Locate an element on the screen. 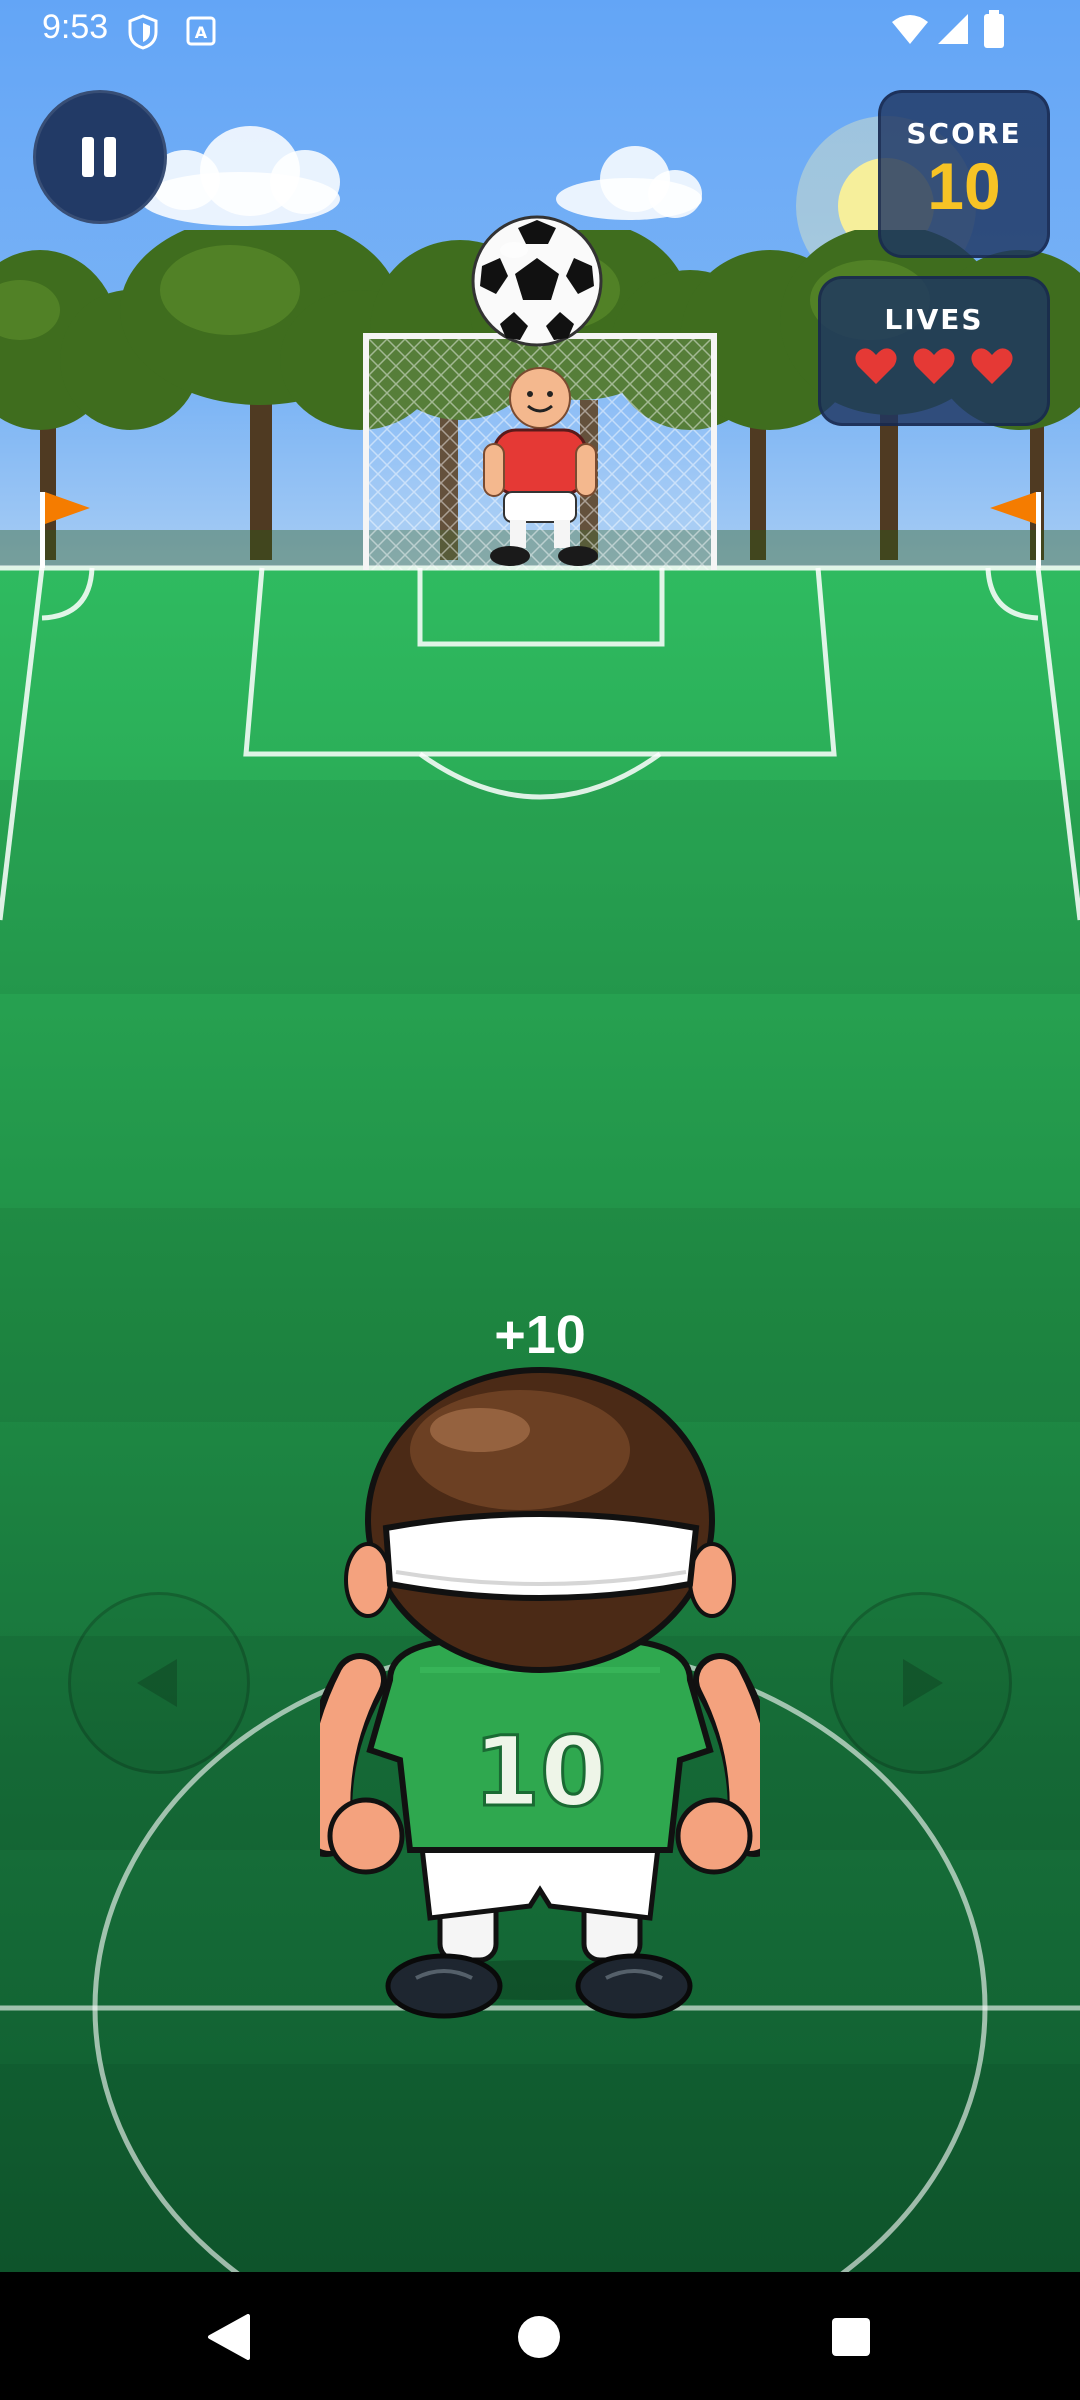 The image size is (1080, 2400). goalkeeper is located at coordinates (540, 466).